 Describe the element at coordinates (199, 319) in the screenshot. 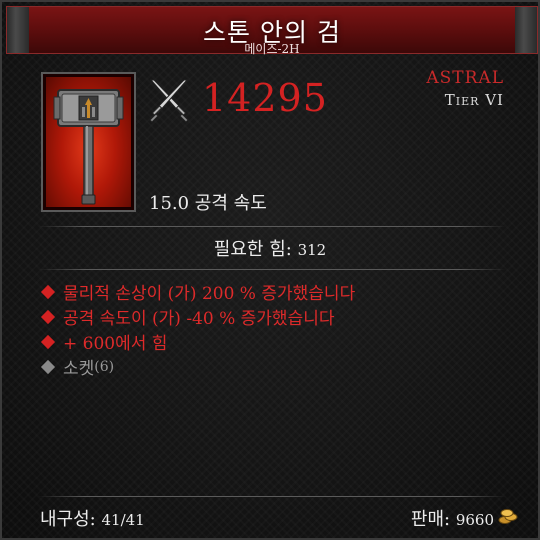

I see `affix-text: 공격 속도이 (가) -40 % 증가했습니다` at that location.